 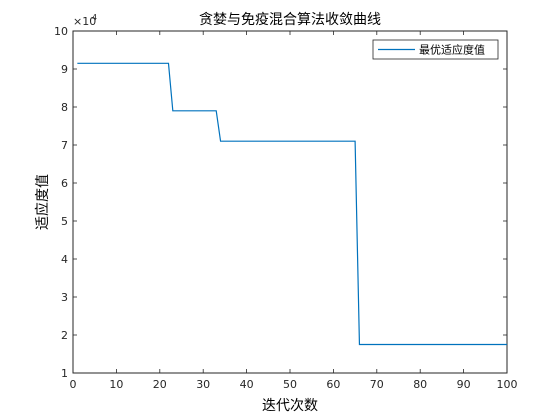 I want to click on x-tick-label: 70, so click(x=377, y=384).